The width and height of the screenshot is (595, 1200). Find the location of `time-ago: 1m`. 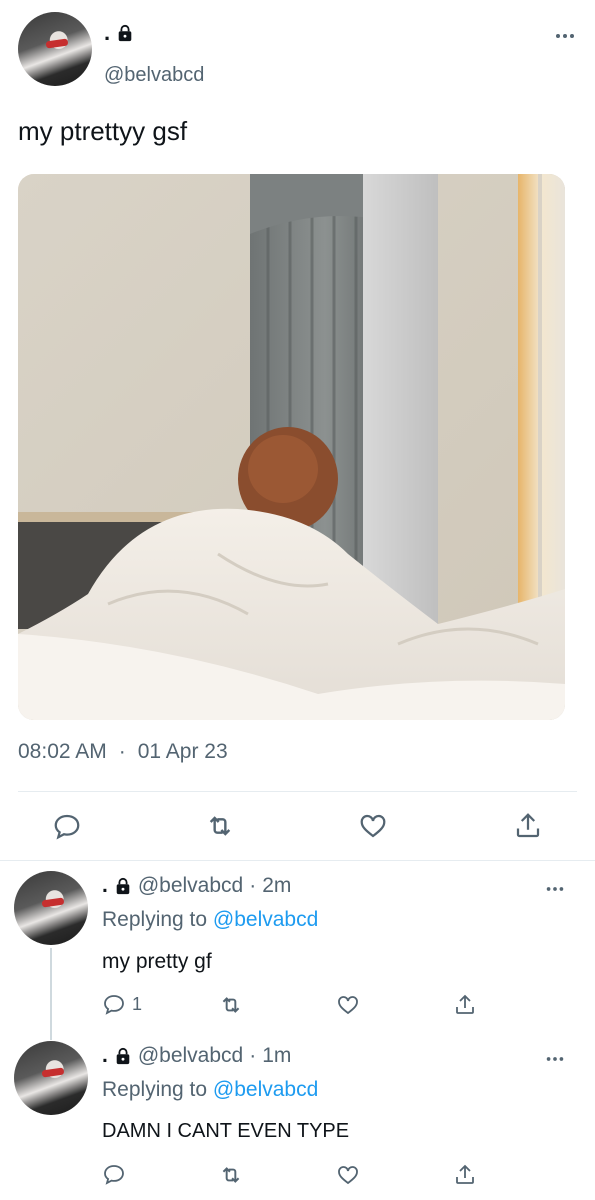

time-ago: 1m is located at coordinates (276, 1056).